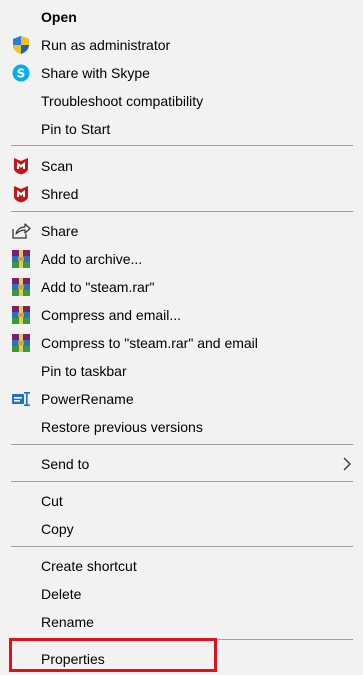 This screenshot has height=675, width=363. Describe the element at coordinates (21, 231) in the screenshot. I see `share-icon` at that location.